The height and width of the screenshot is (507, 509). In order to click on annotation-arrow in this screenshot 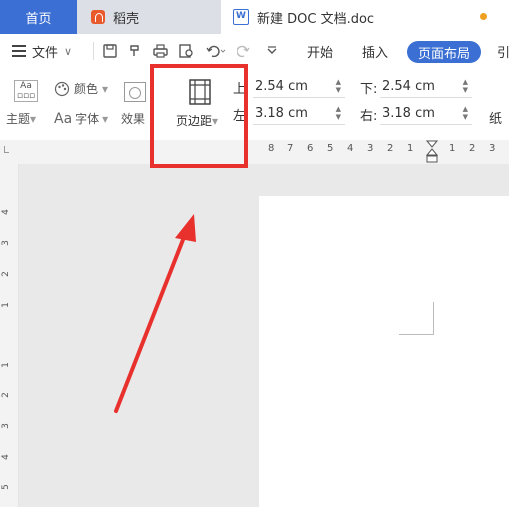, I will do `click(155, 313)`.